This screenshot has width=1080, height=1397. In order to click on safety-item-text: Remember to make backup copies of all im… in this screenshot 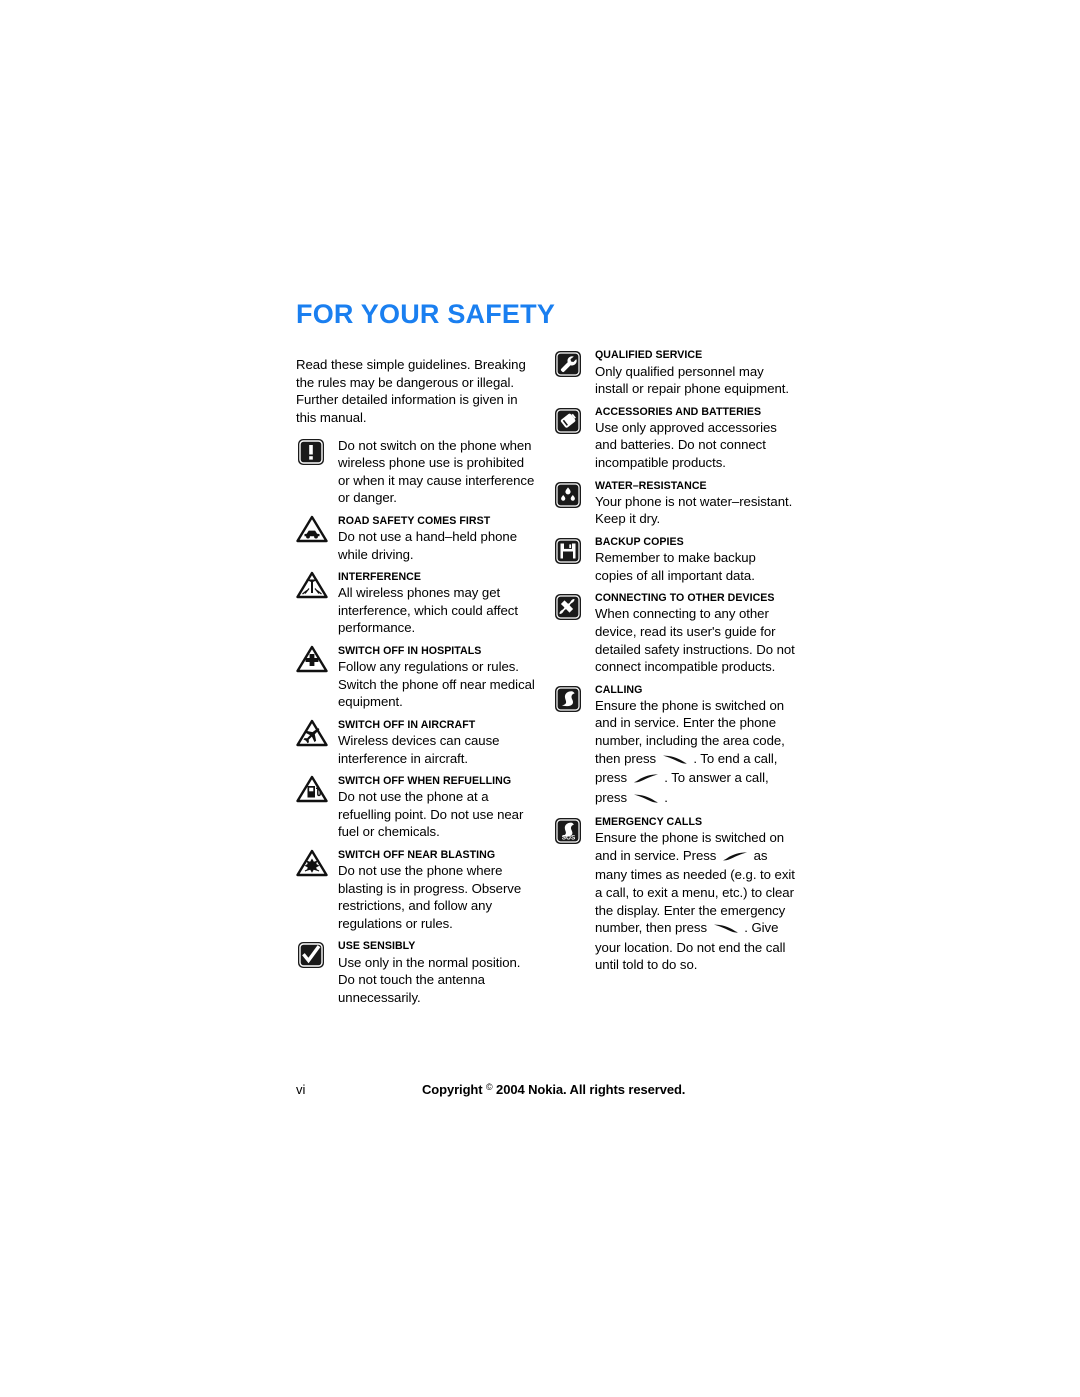, I will do `click(675, 566)`.